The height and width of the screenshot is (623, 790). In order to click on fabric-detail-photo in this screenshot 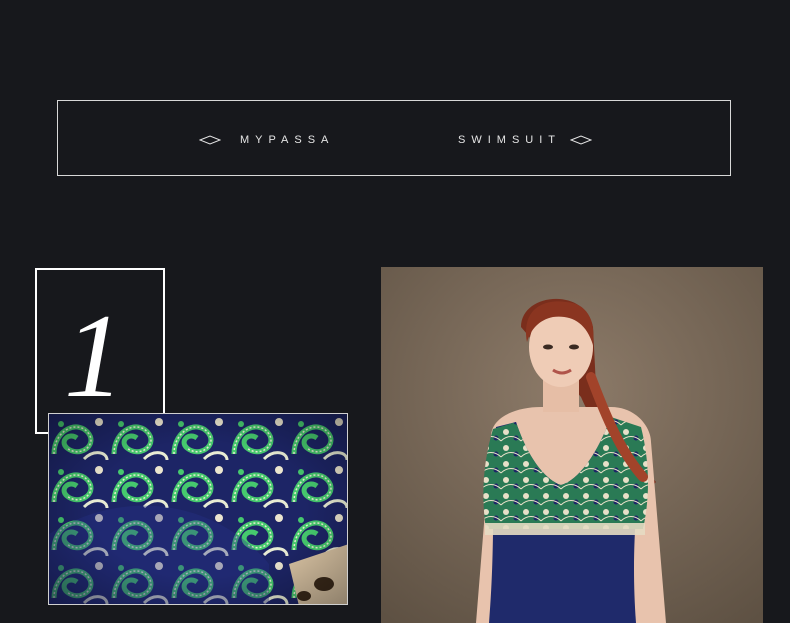, I will do `click(198, 509)`.